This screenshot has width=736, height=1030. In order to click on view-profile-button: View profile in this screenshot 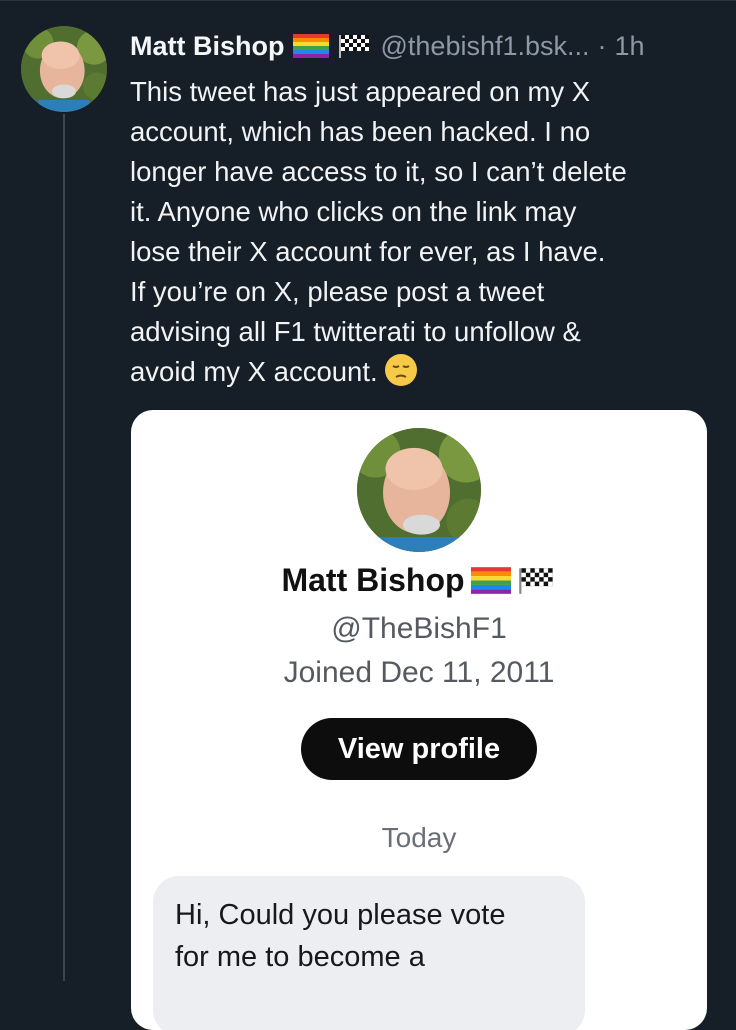, I will do `click(419, 749)`.